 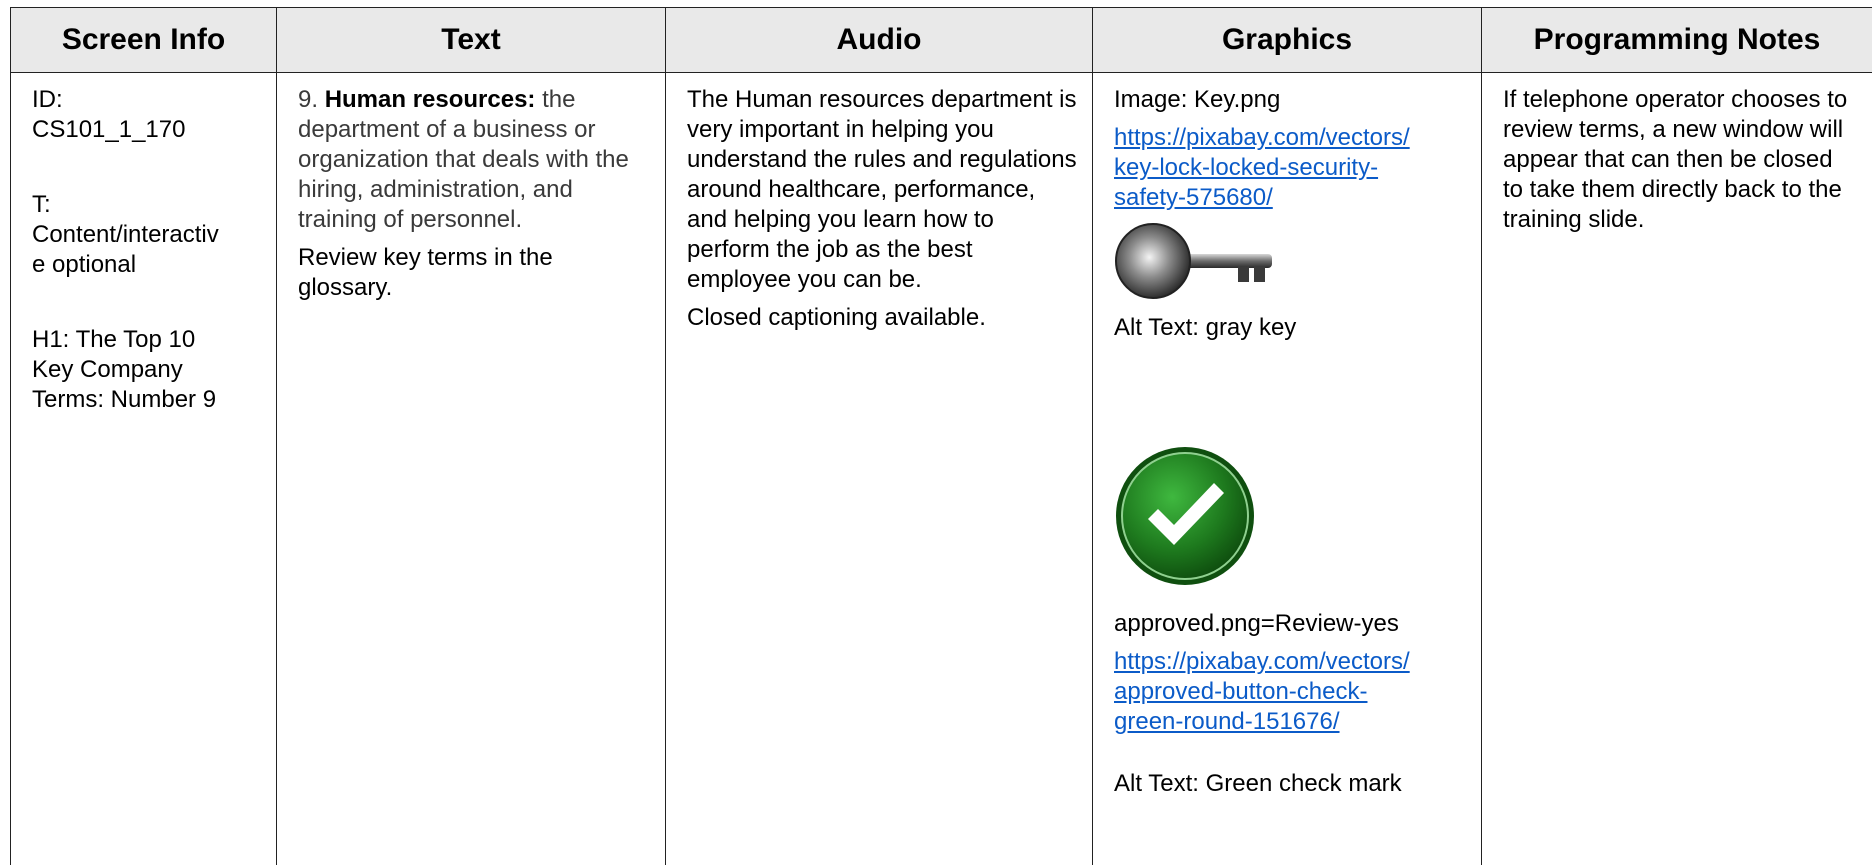 I want to click on screen-heading-line-2: Key Company, so click(x=147, y=370).